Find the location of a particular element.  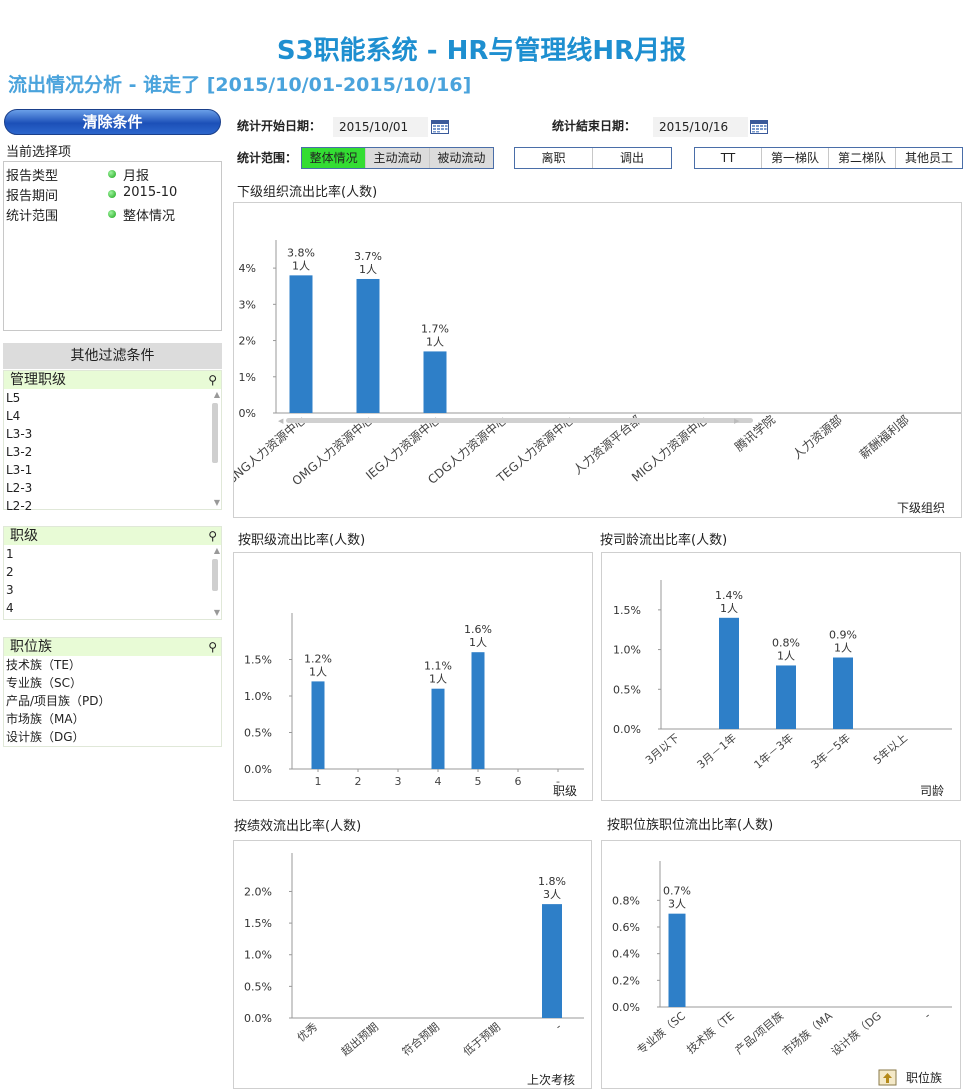

list-item: 专业族（SC） is located at coordinates (112, 683).